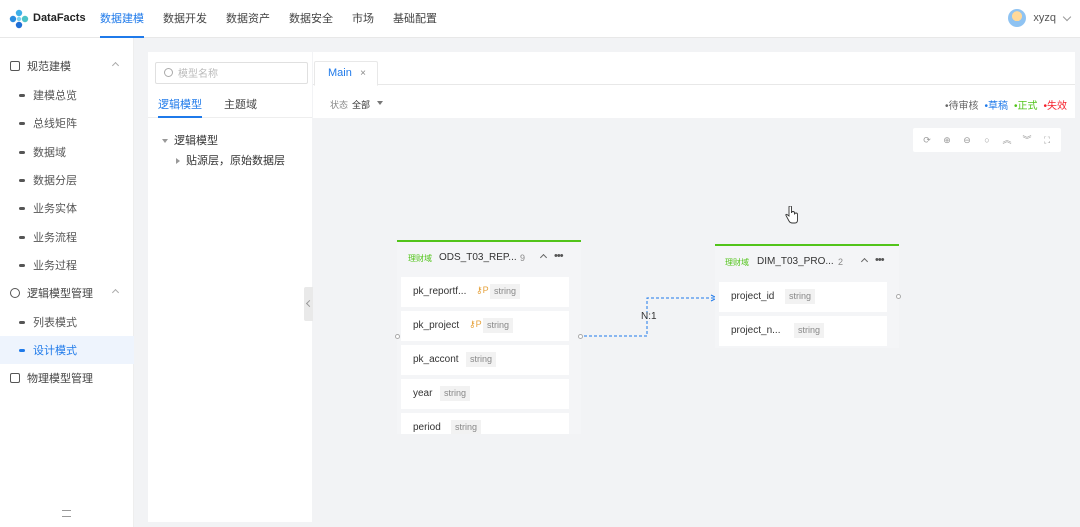 This screenshot has height=527, width=1080. What do you see at coordinates (1044, 18) in the screenshot?
I see `user-name: xyzq` at bounding box center [1044, 18].